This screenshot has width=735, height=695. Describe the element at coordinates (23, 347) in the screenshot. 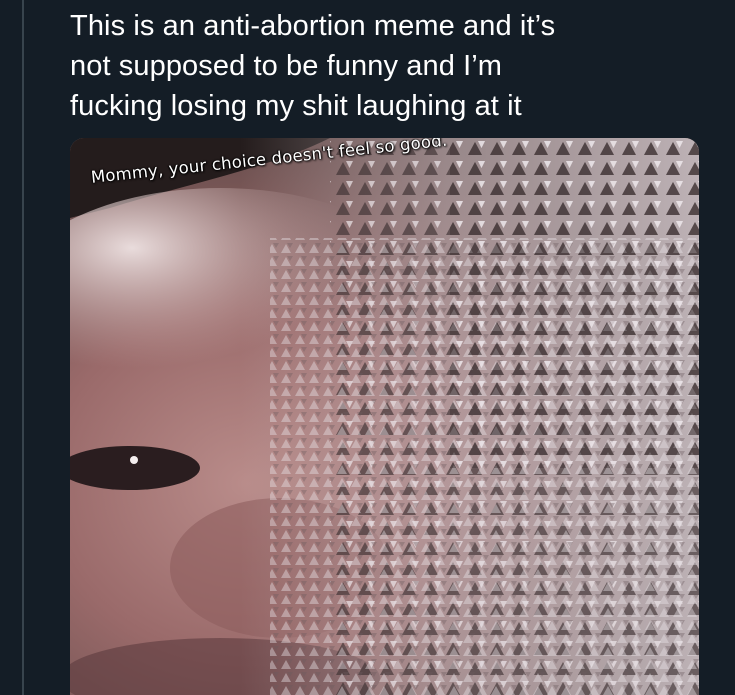

I see `thread-connector-line` at that location.